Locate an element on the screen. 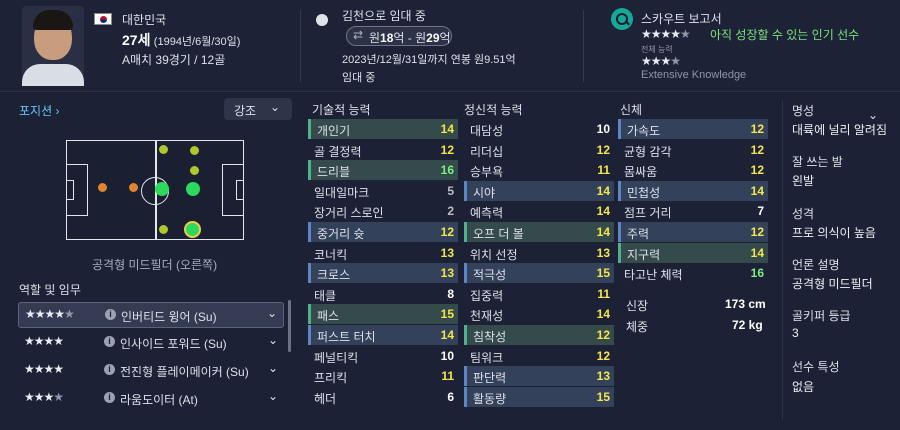 This screenshot has height=430, width=900. attribute-row: 활동량 15 is located at coordinates (539, 396).